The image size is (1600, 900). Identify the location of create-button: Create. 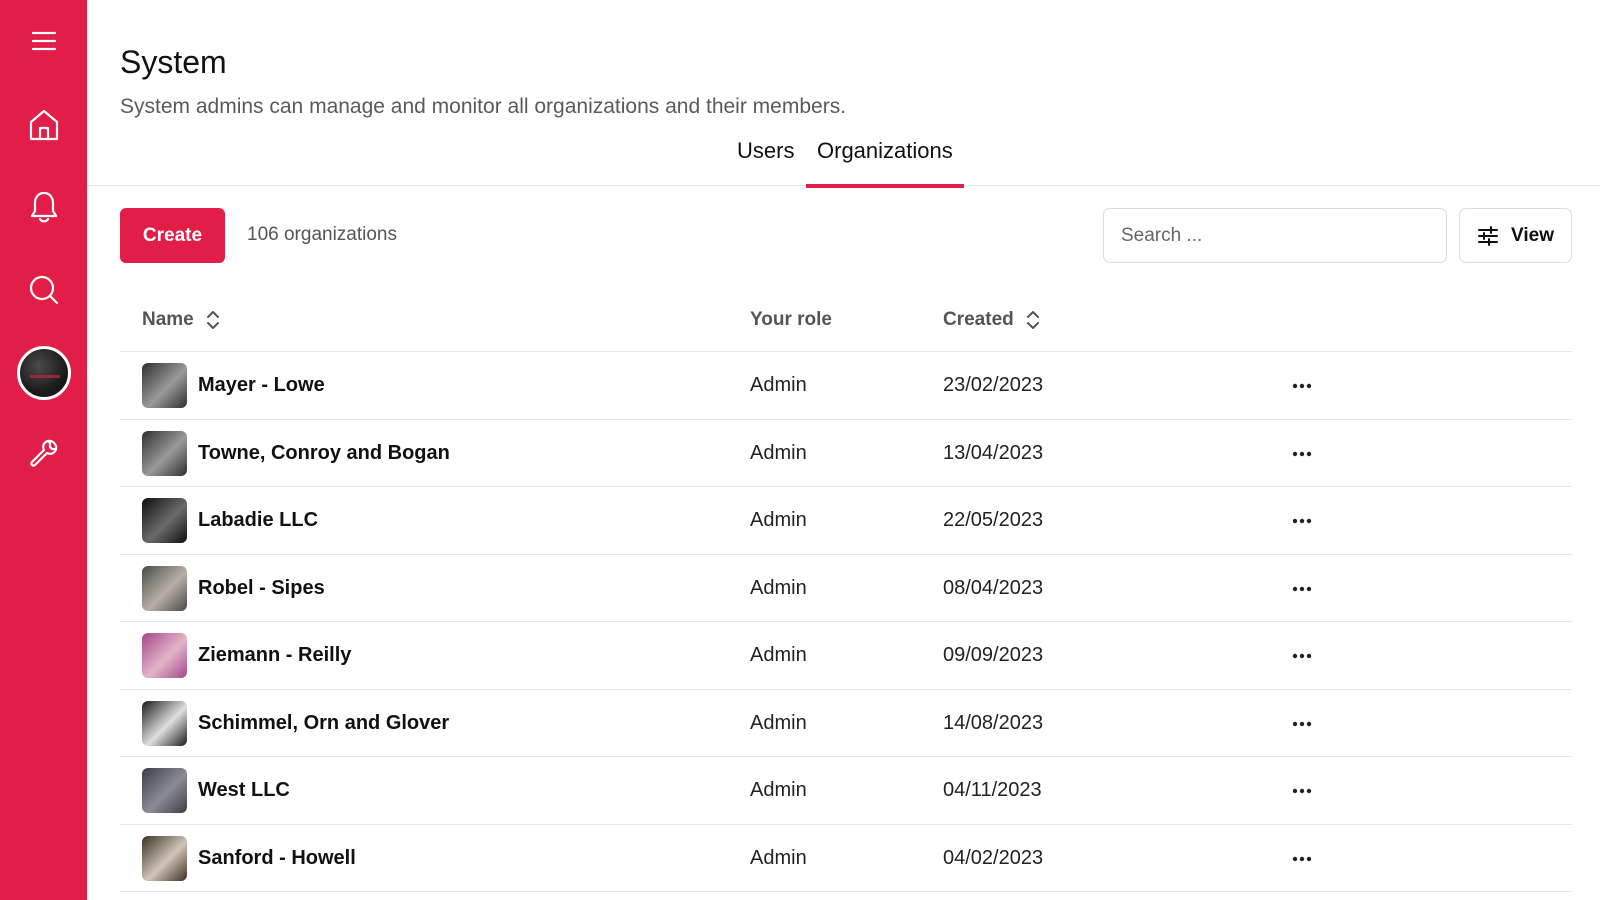
(172, 235).